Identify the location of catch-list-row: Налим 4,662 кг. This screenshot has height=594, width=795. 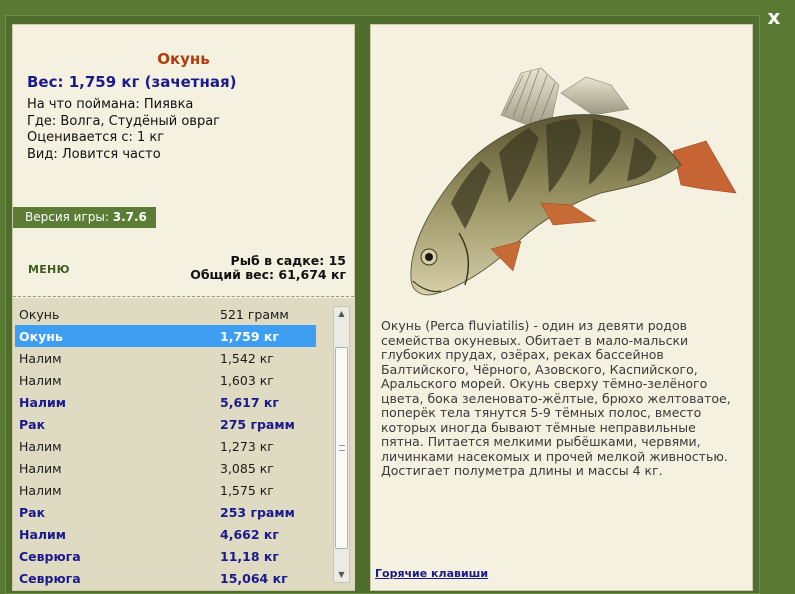
(165, 534).